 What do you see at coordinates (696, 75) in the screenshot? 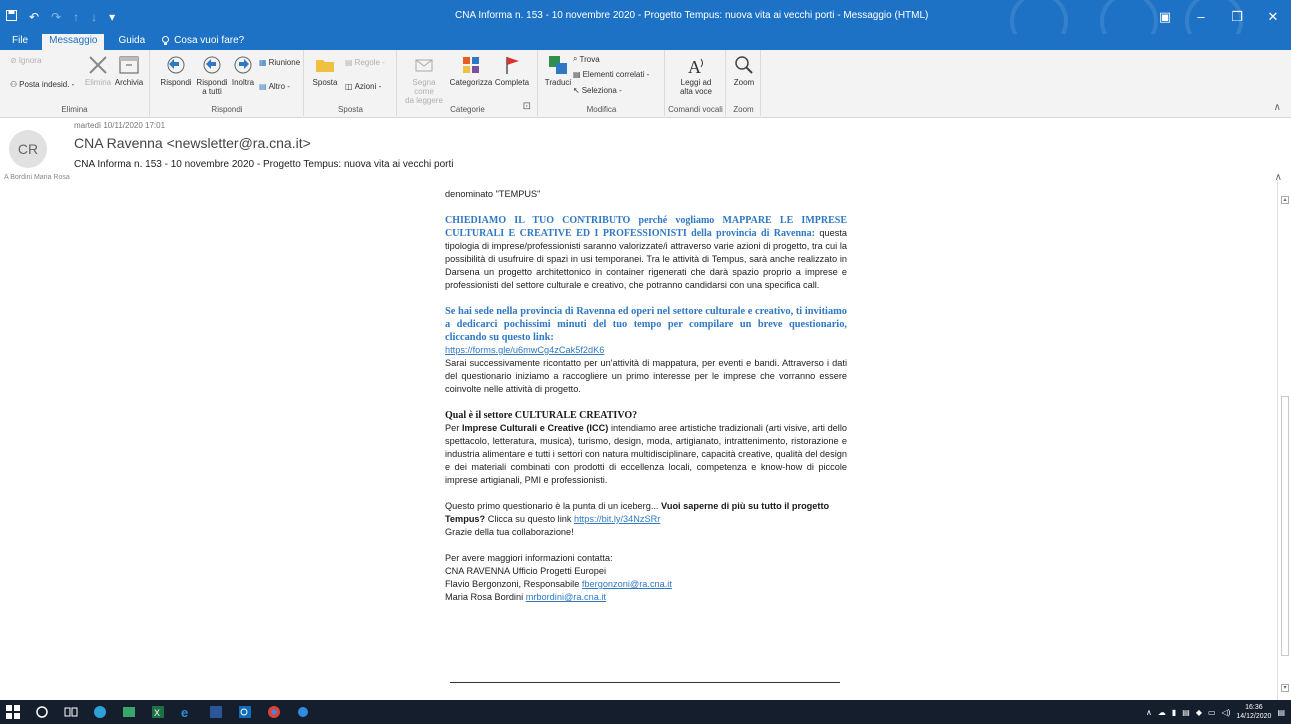
I see `leggi-ad-alta-voce-button: A Leggi ad alta voce` at bounding box center [696, 75].